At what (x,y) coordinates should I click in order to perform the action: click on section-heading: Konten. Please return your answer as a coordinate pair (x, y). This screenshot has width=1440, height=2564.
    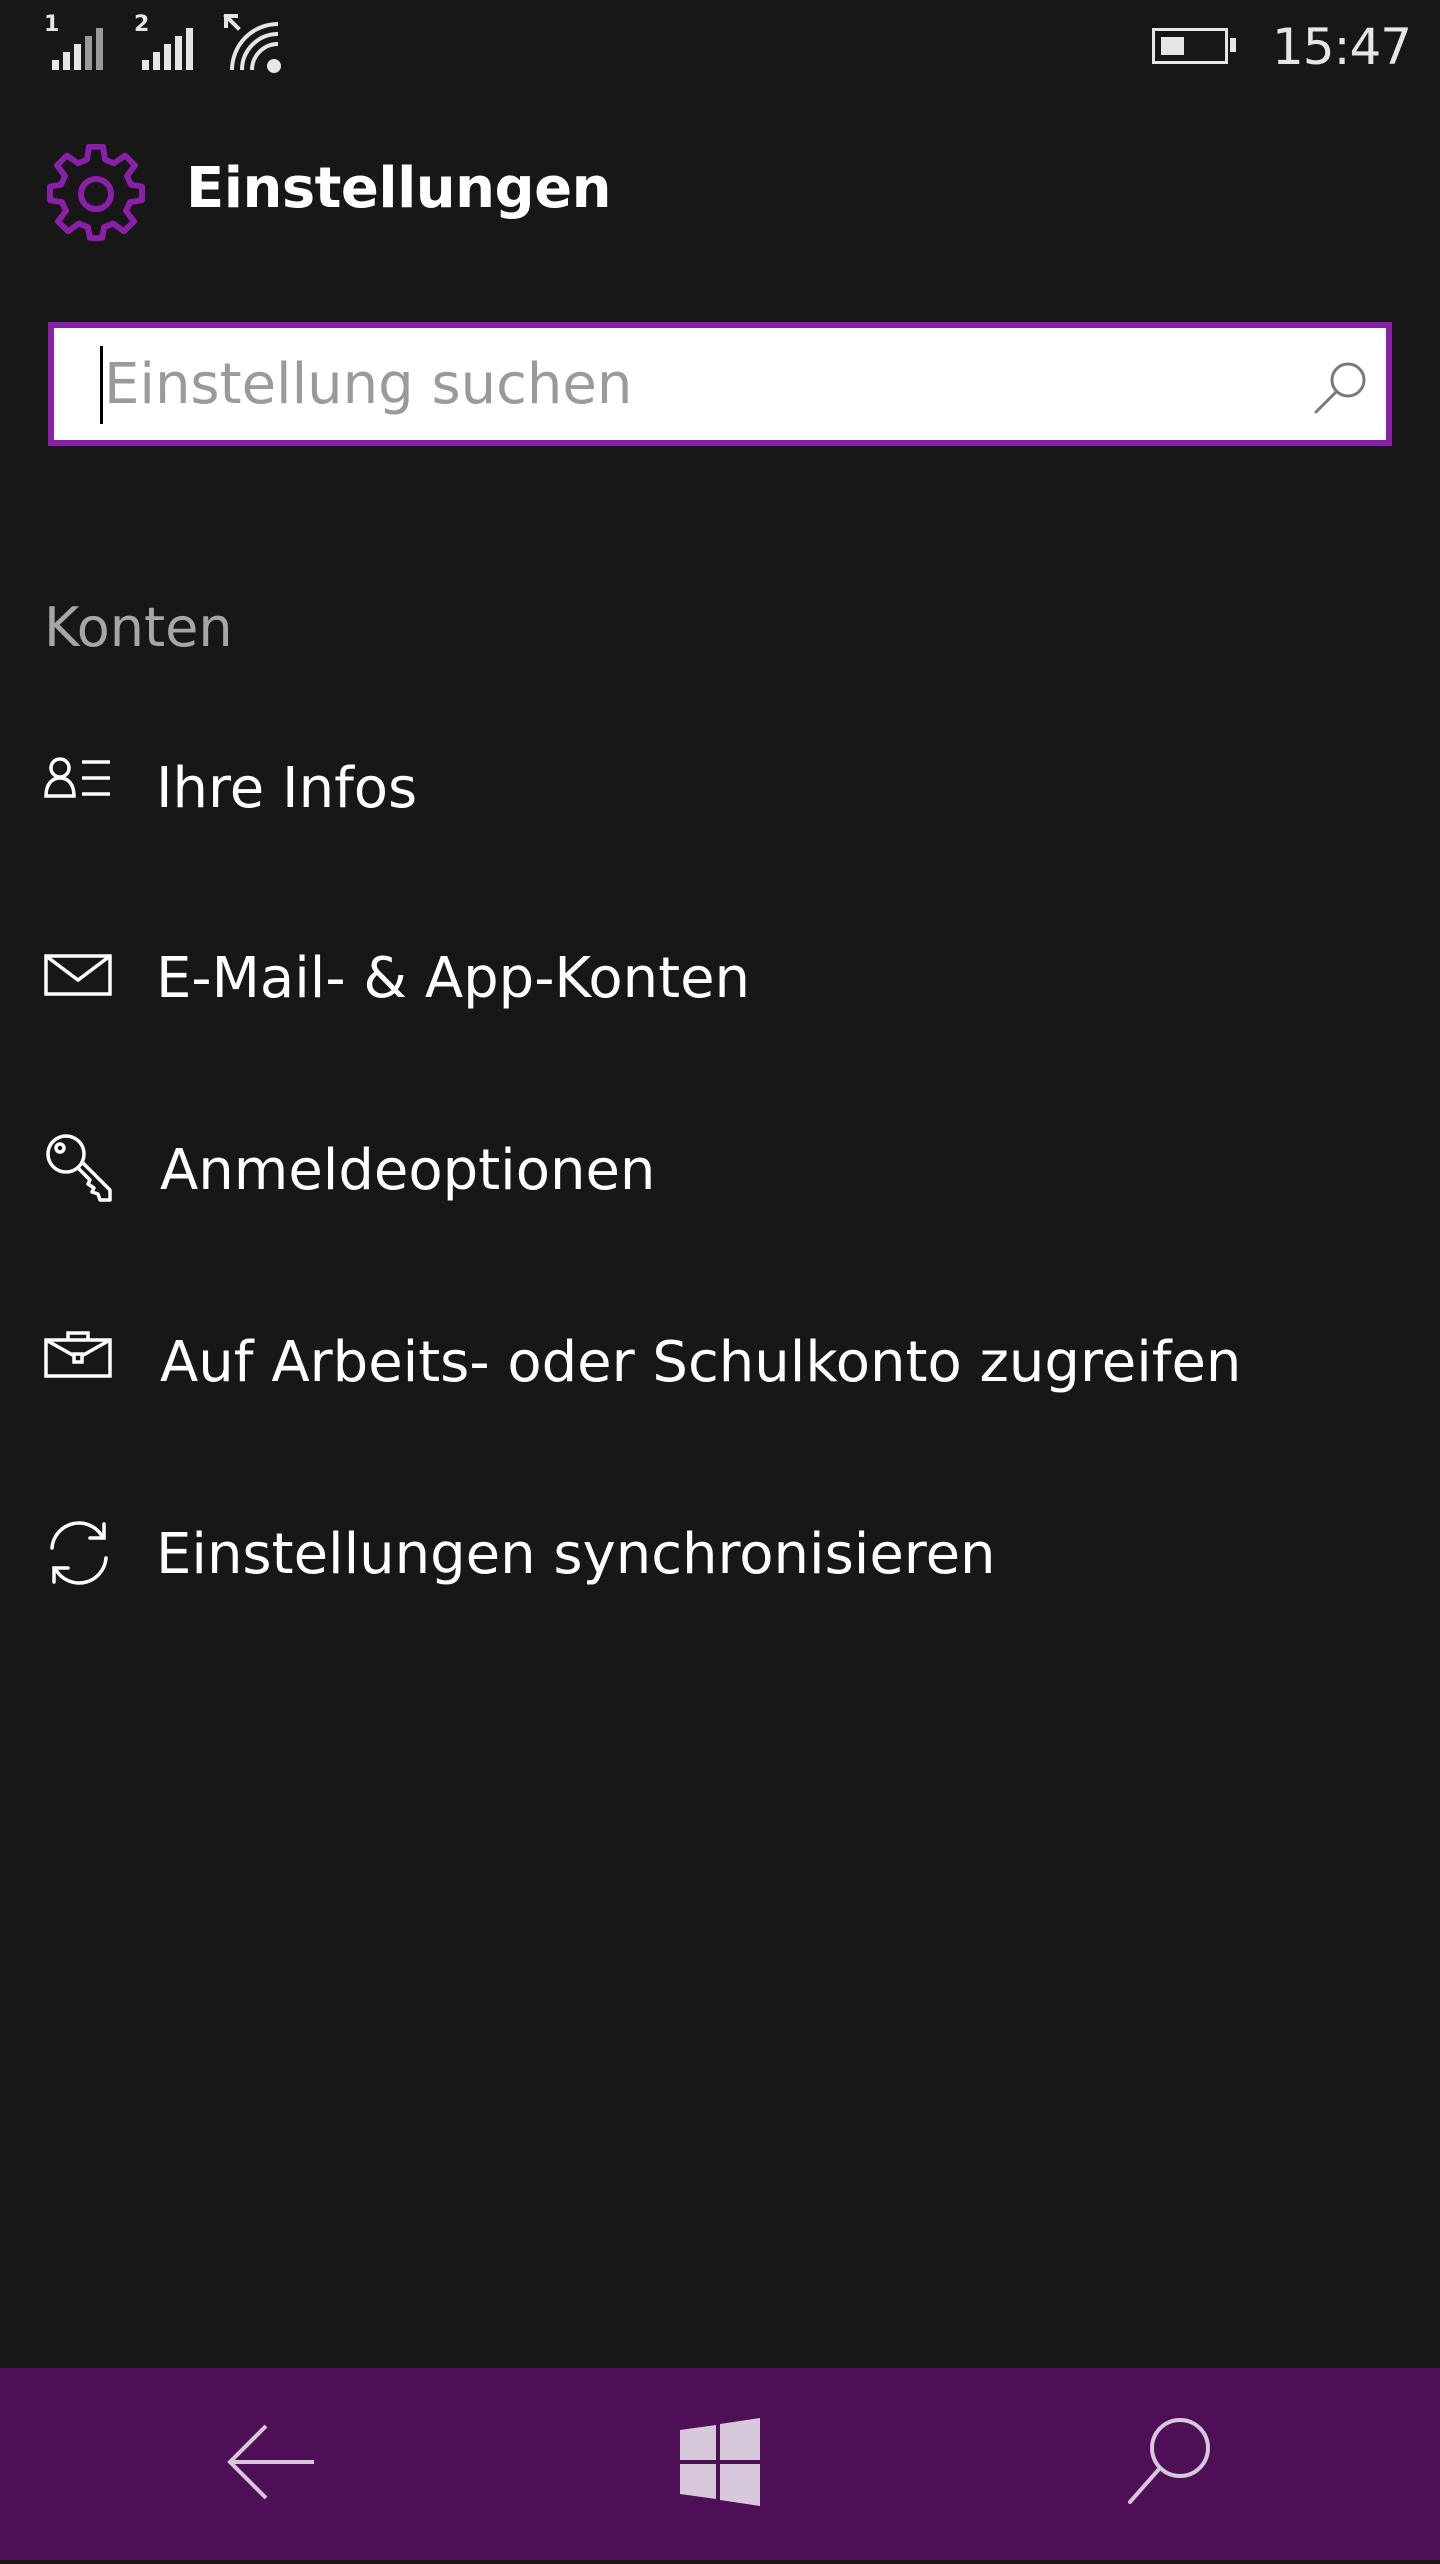
    Looking at the image, I should click on (138, 627).